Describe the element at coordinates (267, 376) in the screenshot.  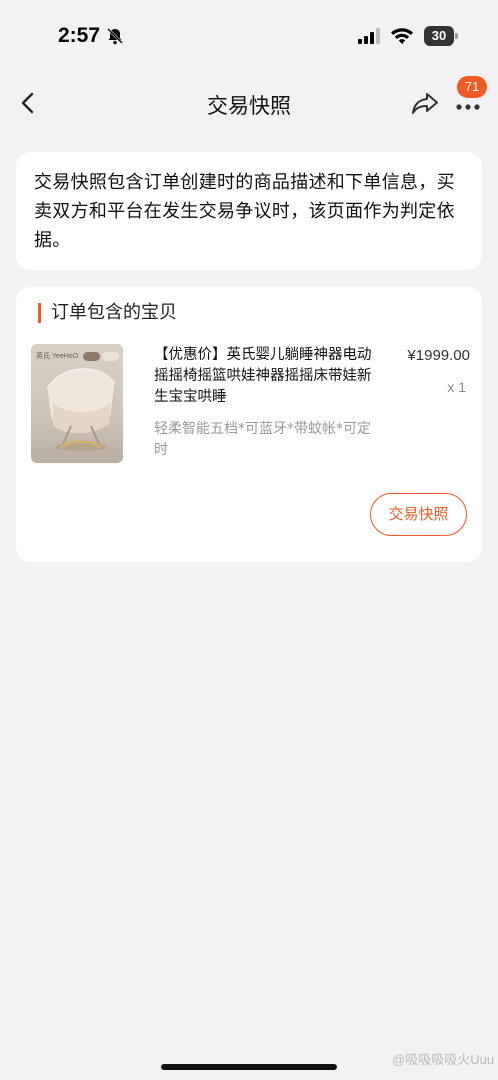
I see `product-name: 【优惠价】英氏婴儿躺睡神器电动摇摇椅摇篮哄娃神器摇摇床带娃新生宝宝哄睡` at that location.